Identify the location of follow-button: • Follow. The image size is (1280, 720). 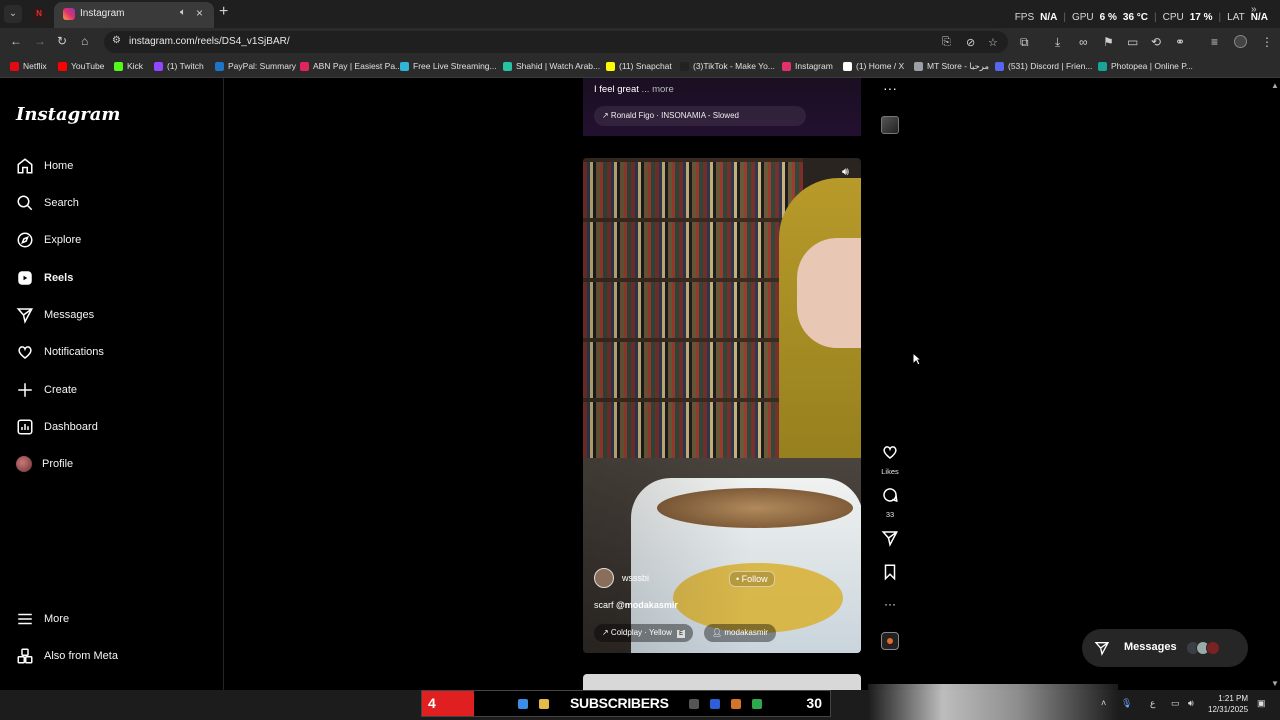
(752, 579).